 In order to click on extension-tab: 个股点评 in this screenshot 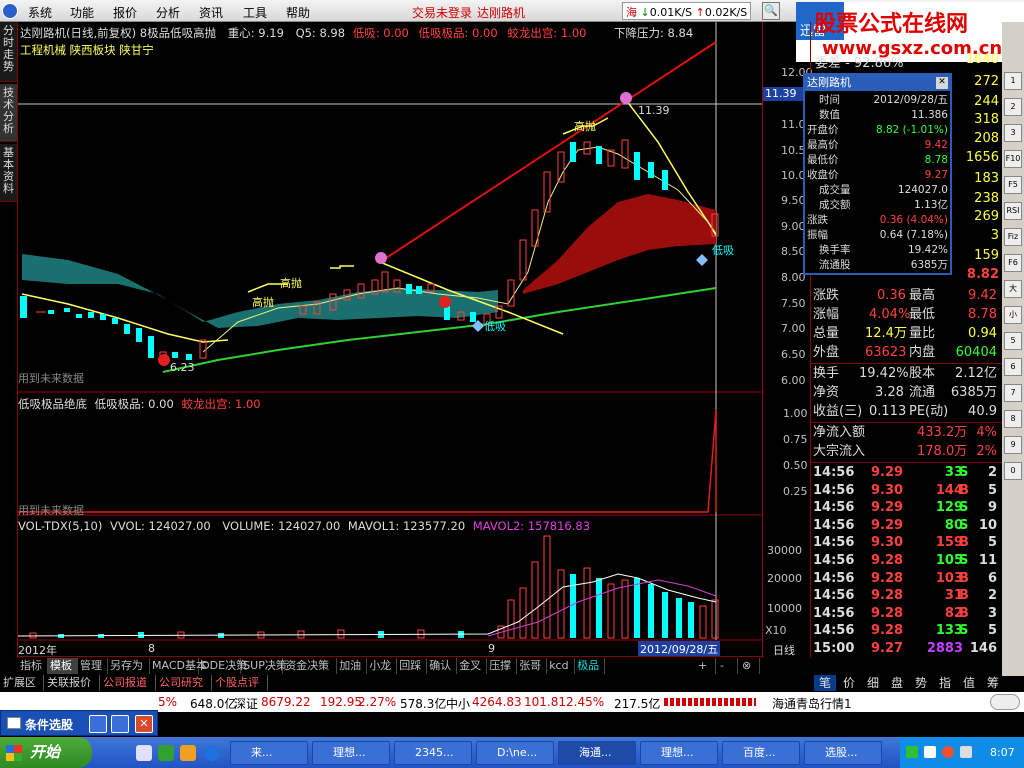, I will do `click(240, 683)`.